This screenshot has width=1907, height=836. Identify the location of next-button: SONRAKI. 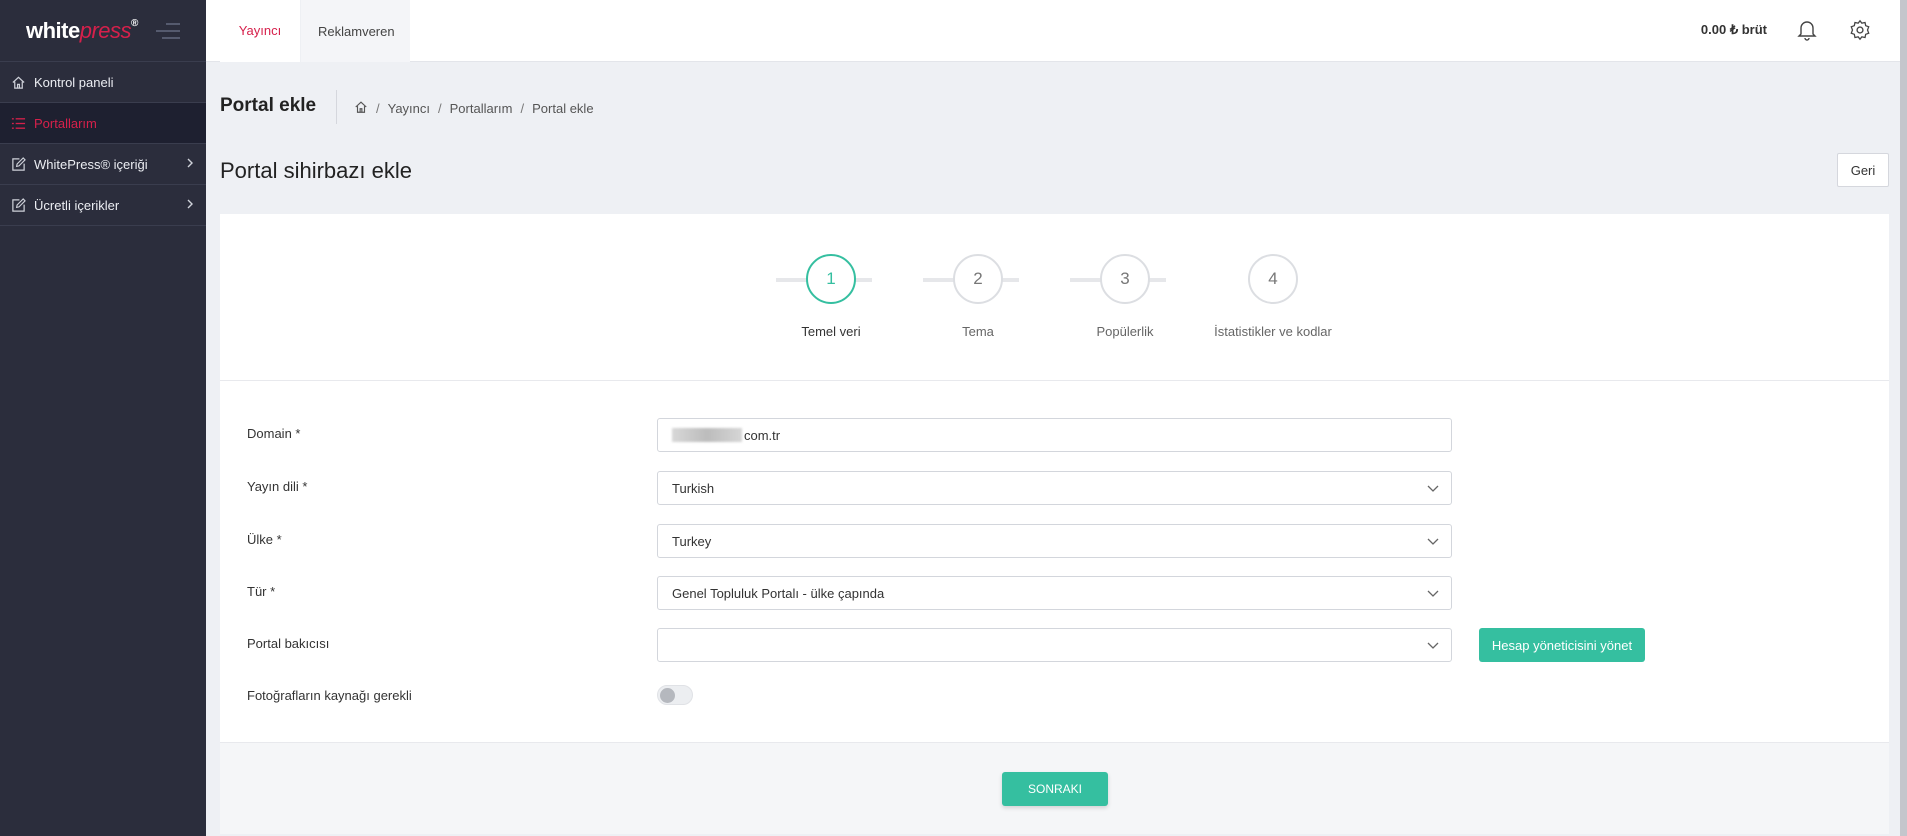
(1055, 789).